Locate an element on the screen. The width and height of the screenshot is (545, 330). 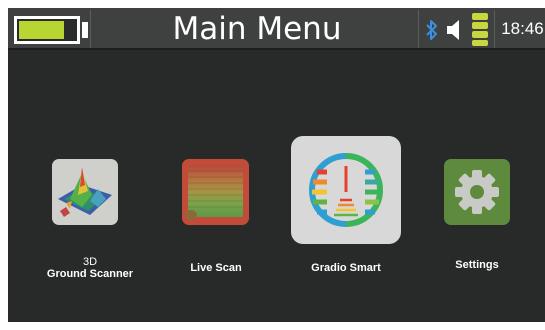
battery-icon is located at coordinates (47, 30).